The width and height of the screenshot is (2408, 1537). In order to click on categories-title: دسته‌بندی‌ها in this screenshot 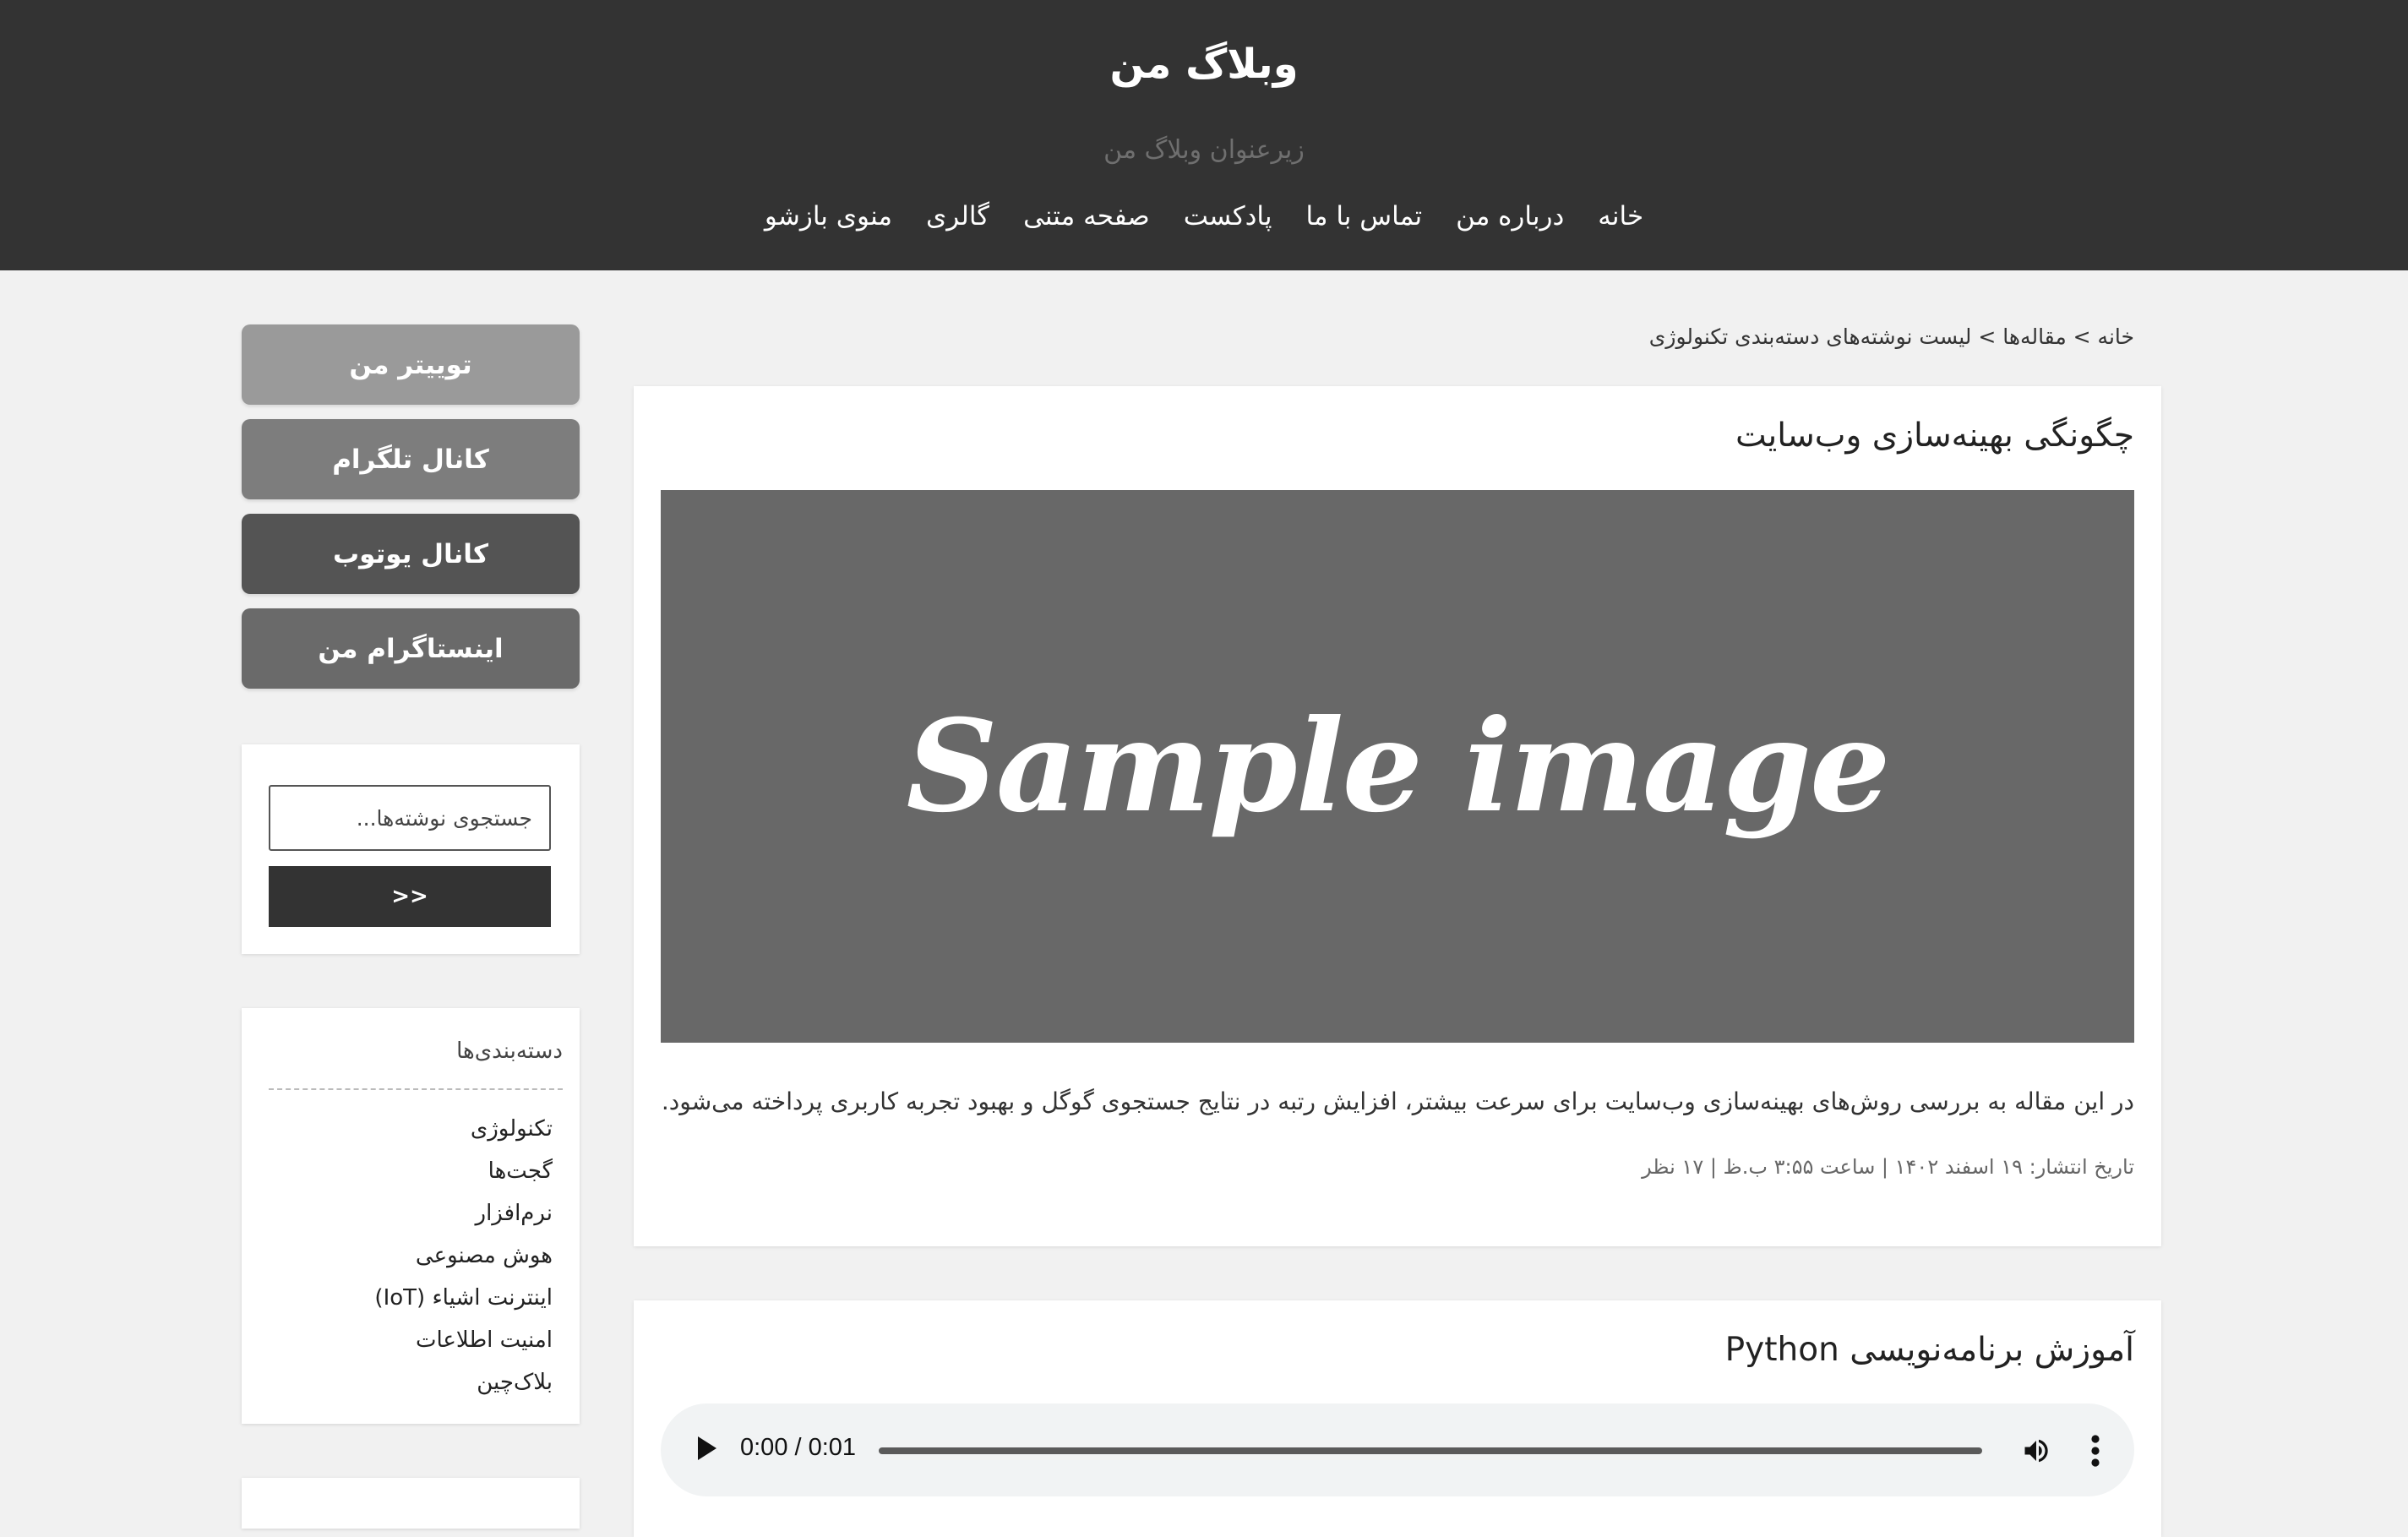, I will do `click(509, 1051)`.